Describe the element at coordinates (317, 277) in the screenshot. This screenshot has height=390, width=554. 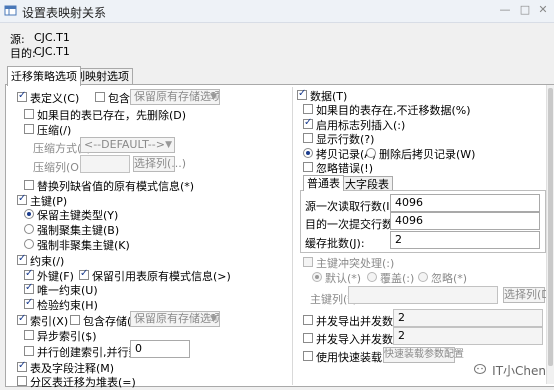
I see `conflict-default-radio` at that location.